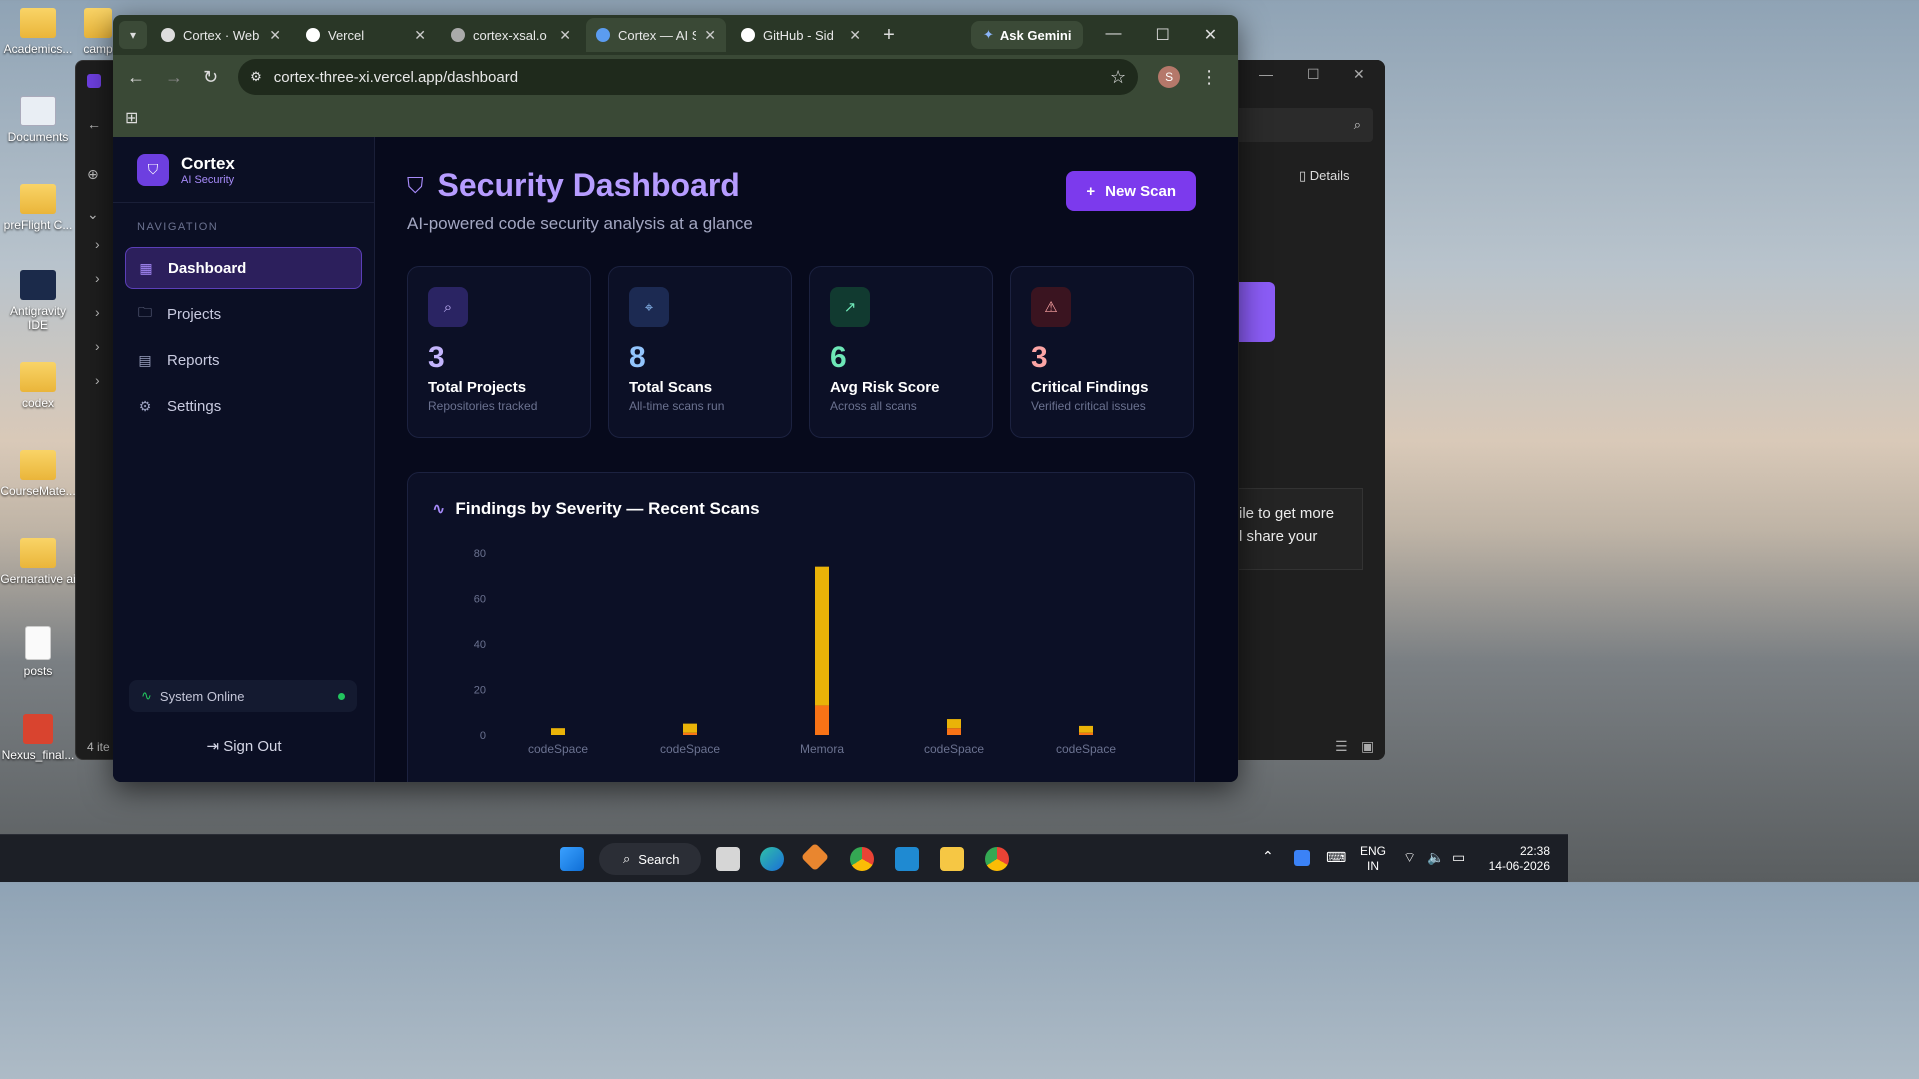  Describe the element at coordinates (136, 77) in the screenshot. I see `back-icon: ←` at that location.